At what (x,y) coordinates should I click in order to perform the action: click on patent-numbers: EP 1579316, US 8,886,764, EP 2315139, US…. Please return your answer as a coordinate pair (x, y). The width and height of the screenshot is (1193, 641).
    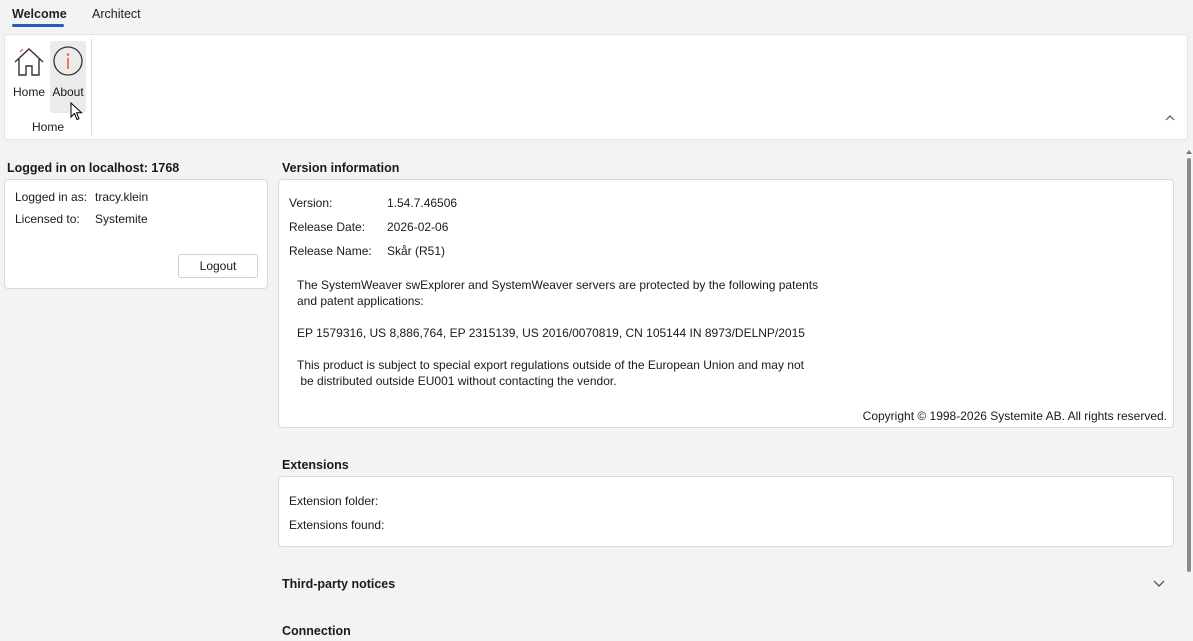
    Looking at the image, I should click on (551, 333).